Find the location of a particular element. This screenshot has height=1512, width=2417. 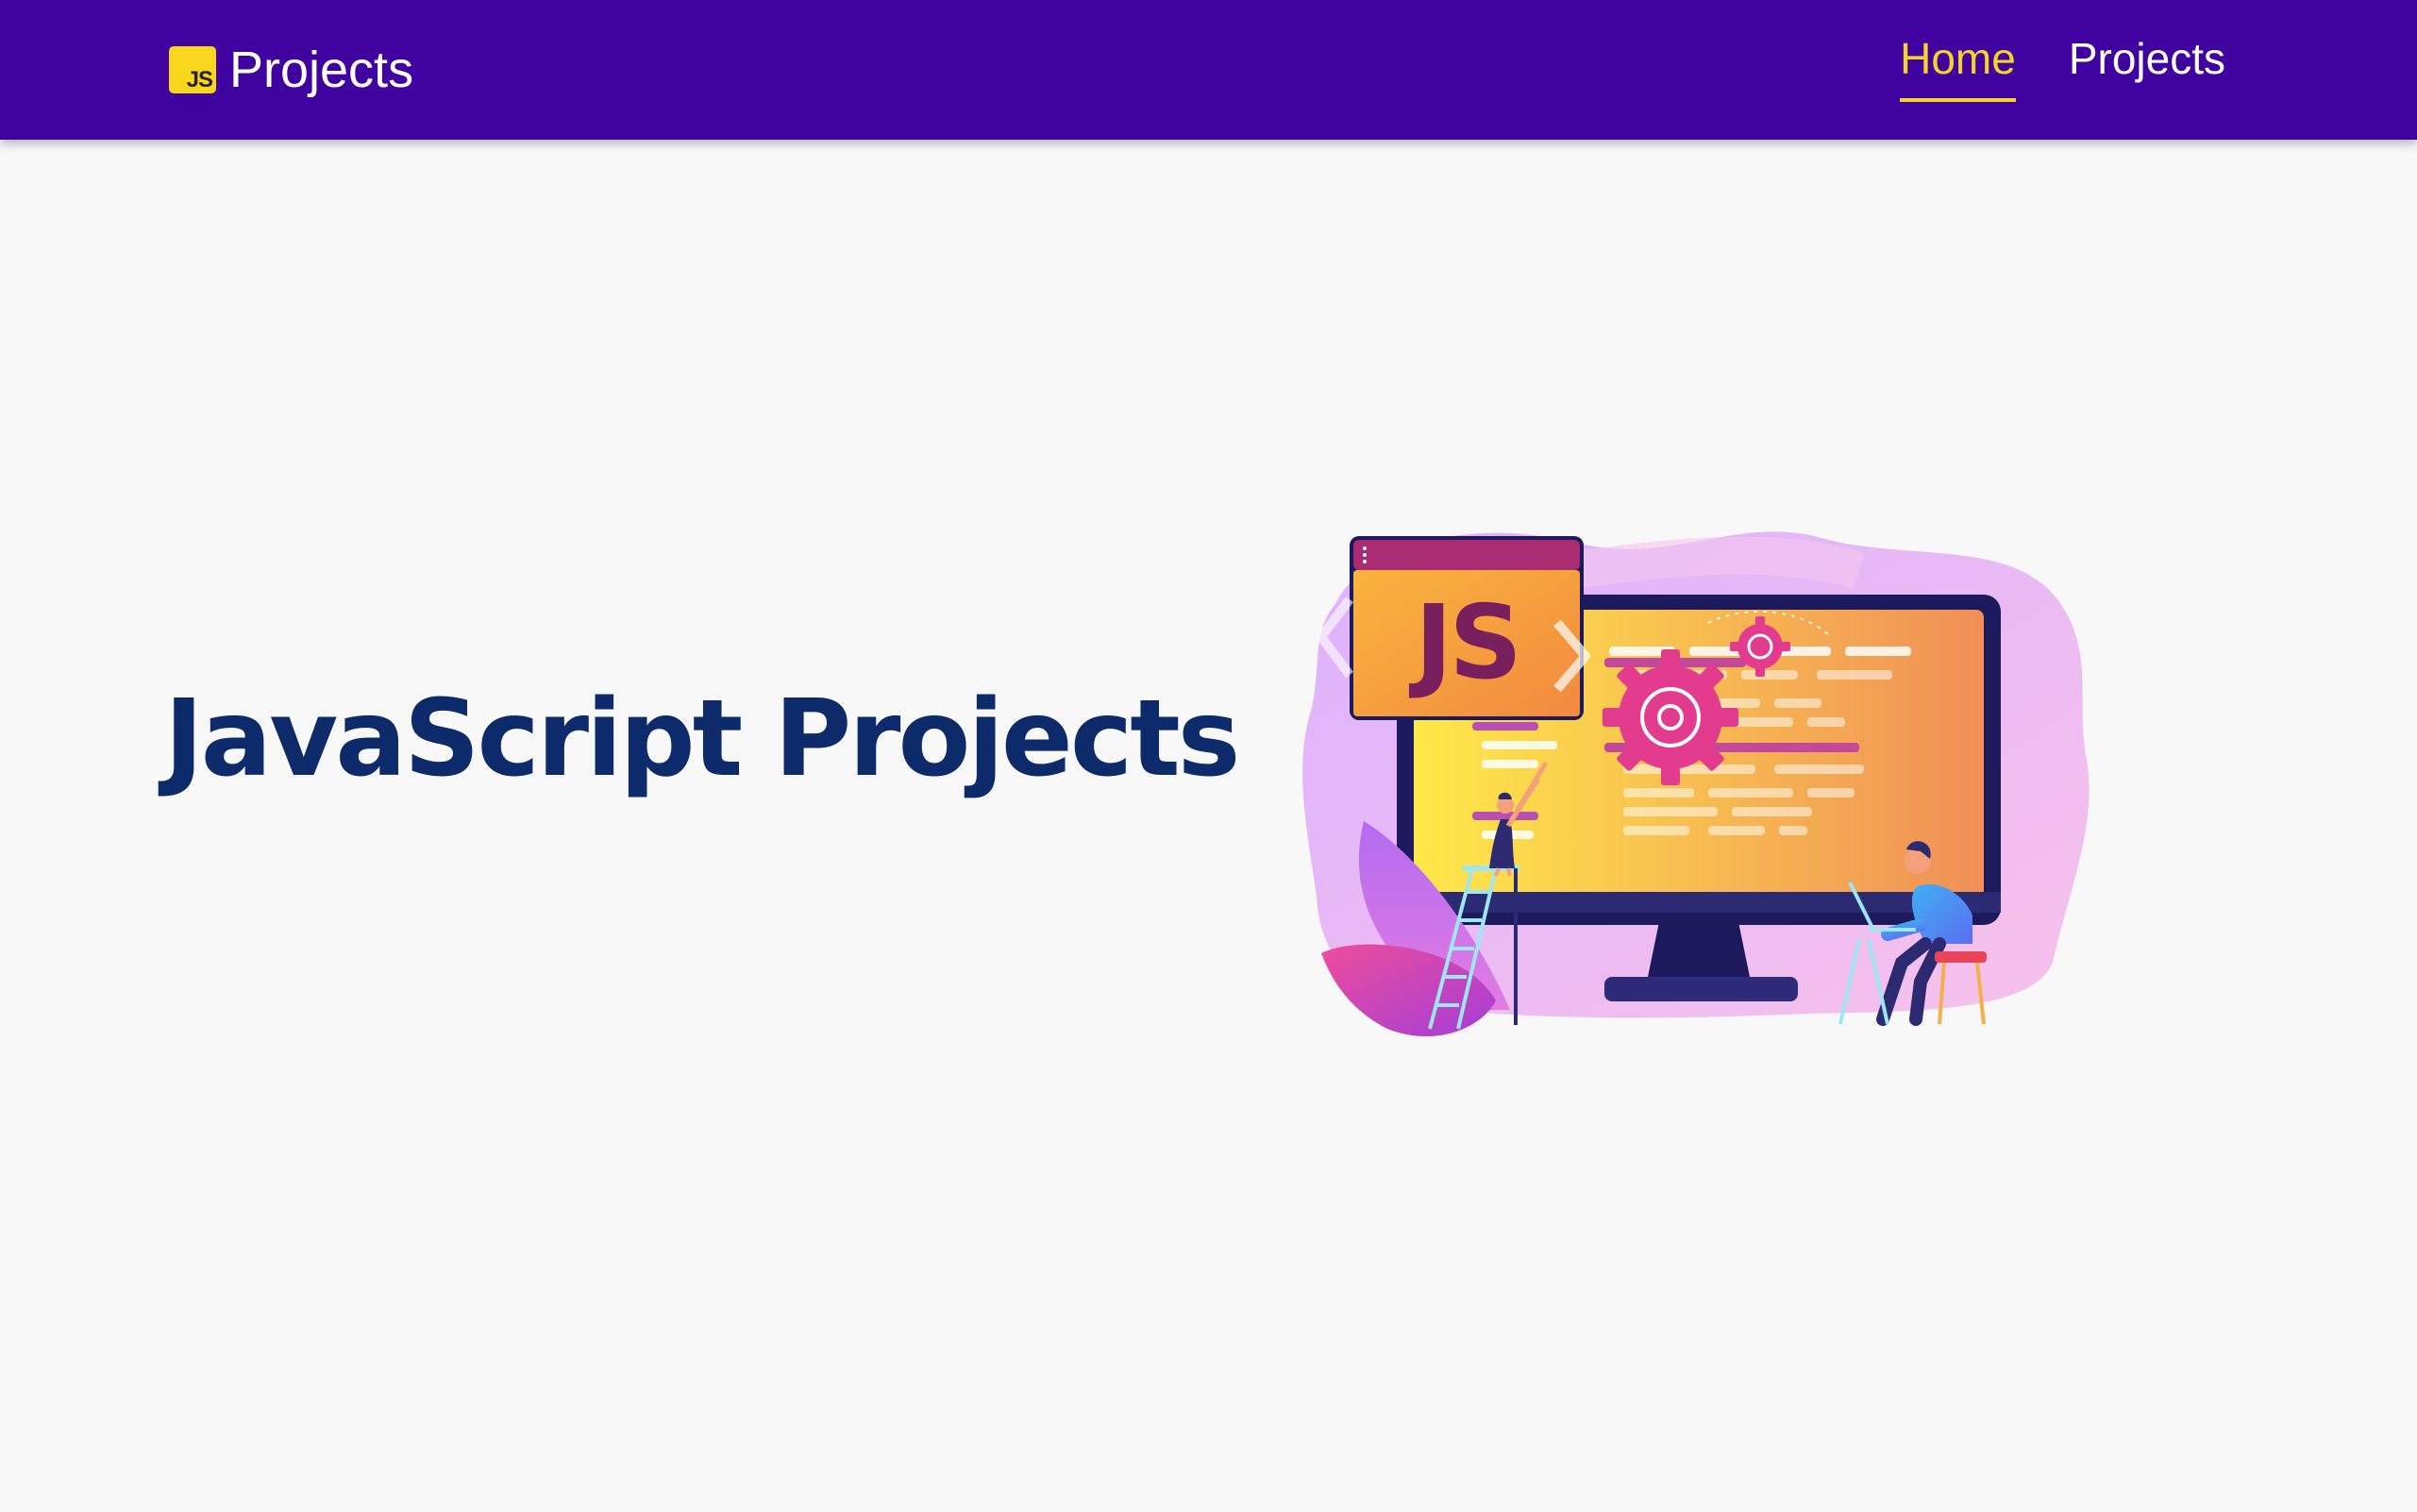

monitor-stand is located at coordinates (1699, 947).